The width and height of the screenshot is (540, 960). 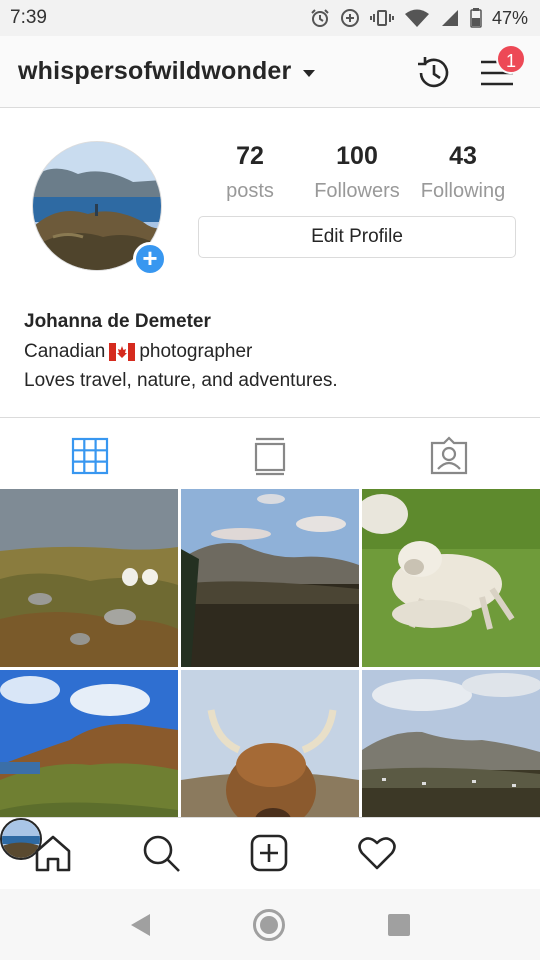 What do you see at coordinates (463, 156) in the screenshot?
I see `following-count: 43` at bounding box center [463, 156].